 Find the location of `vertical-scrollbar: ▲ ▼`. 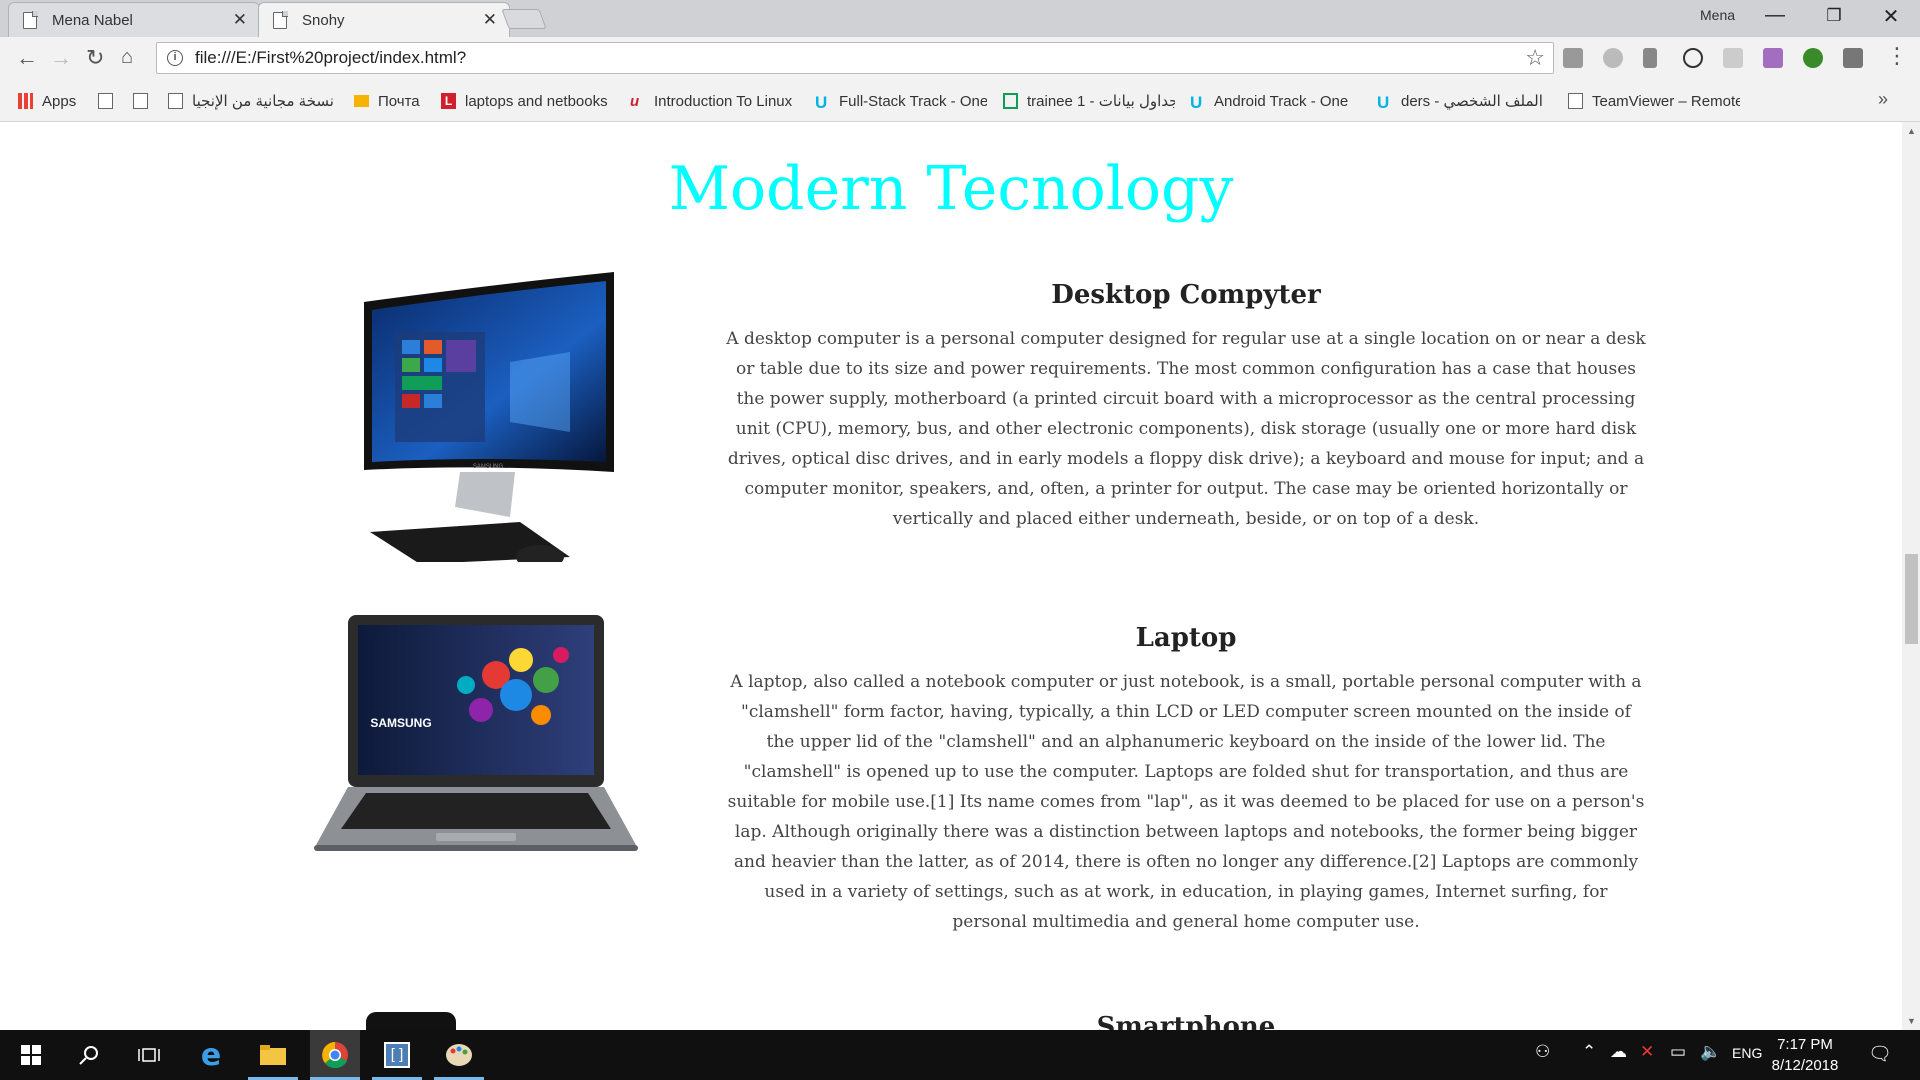

vertical-scrollbar: ▲ ▼ is located at coordinates (1911, 576).